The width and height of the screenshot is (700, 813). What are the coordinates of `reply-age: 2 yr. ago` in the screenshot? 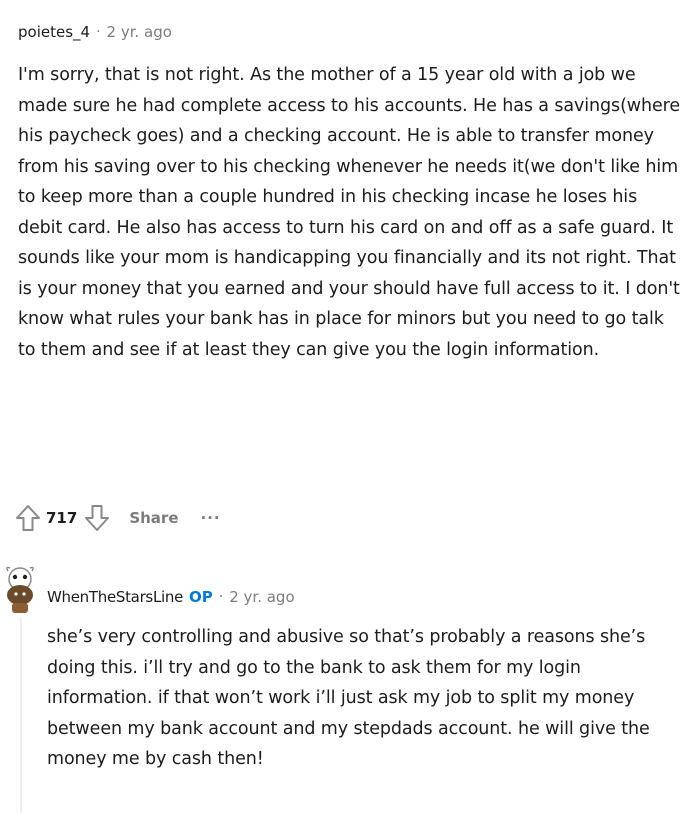 It's located at (261, 597).